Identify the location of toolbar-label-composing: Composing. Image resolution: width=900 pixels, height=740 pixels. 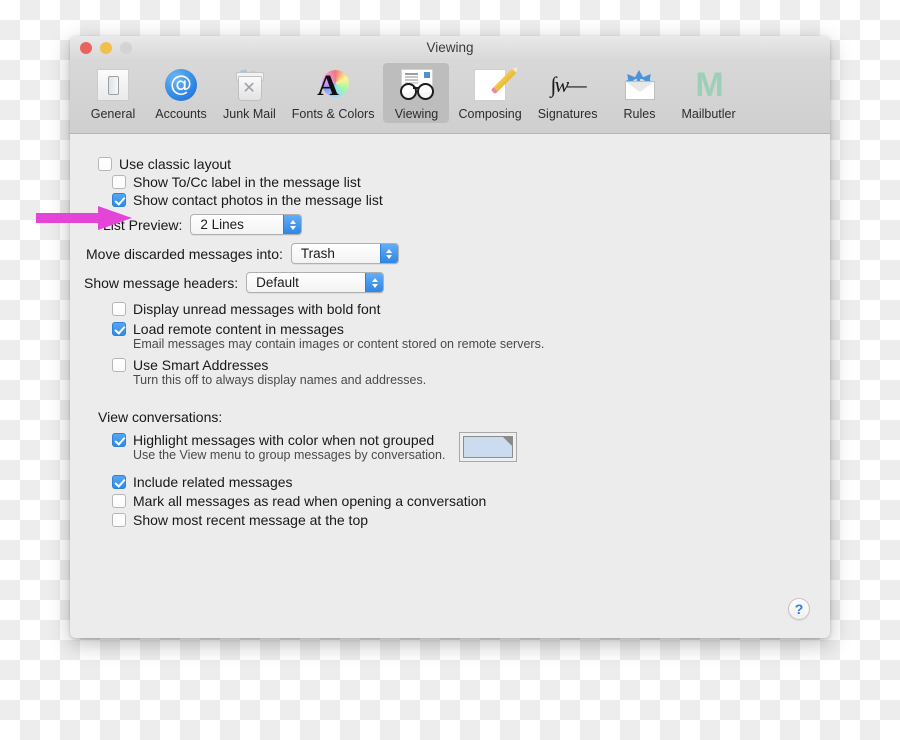
(490, 114).